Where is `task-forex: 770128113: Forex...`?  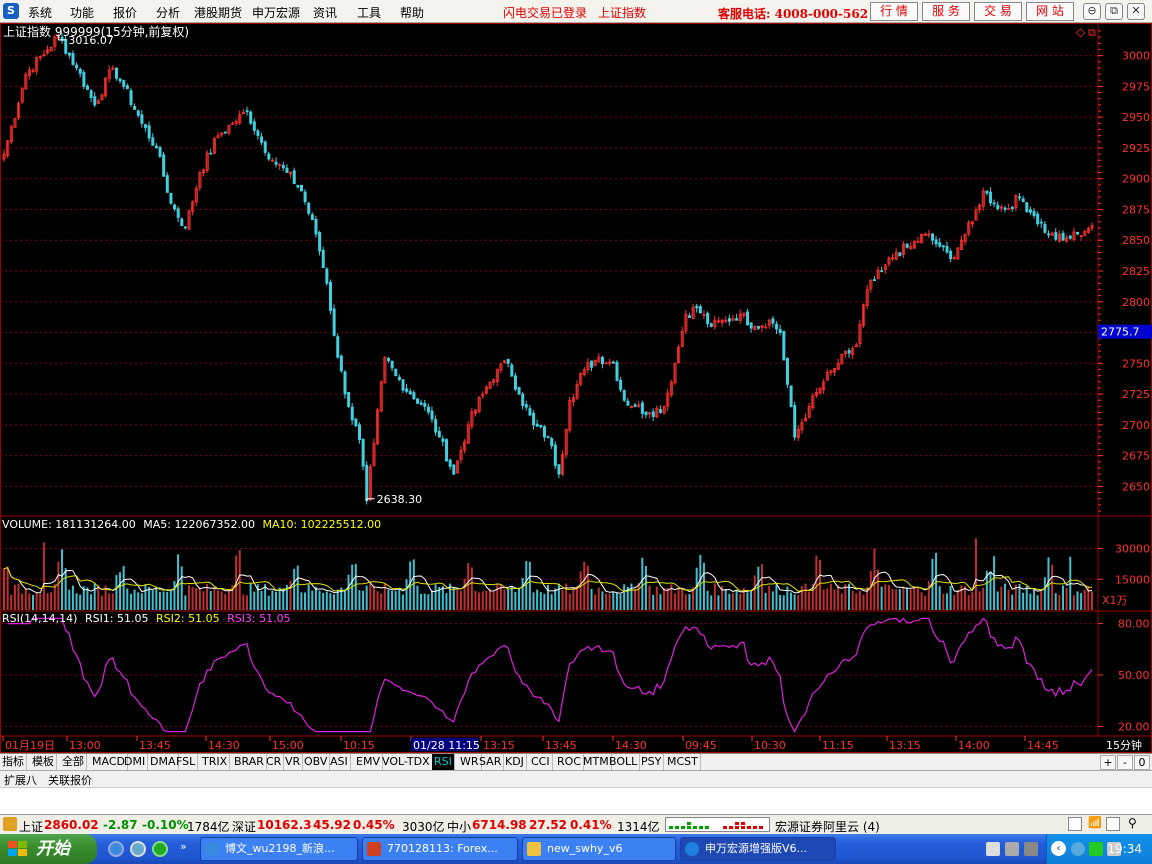
task-forex: 770128113: Forex... is located at coordinates (440, 849).